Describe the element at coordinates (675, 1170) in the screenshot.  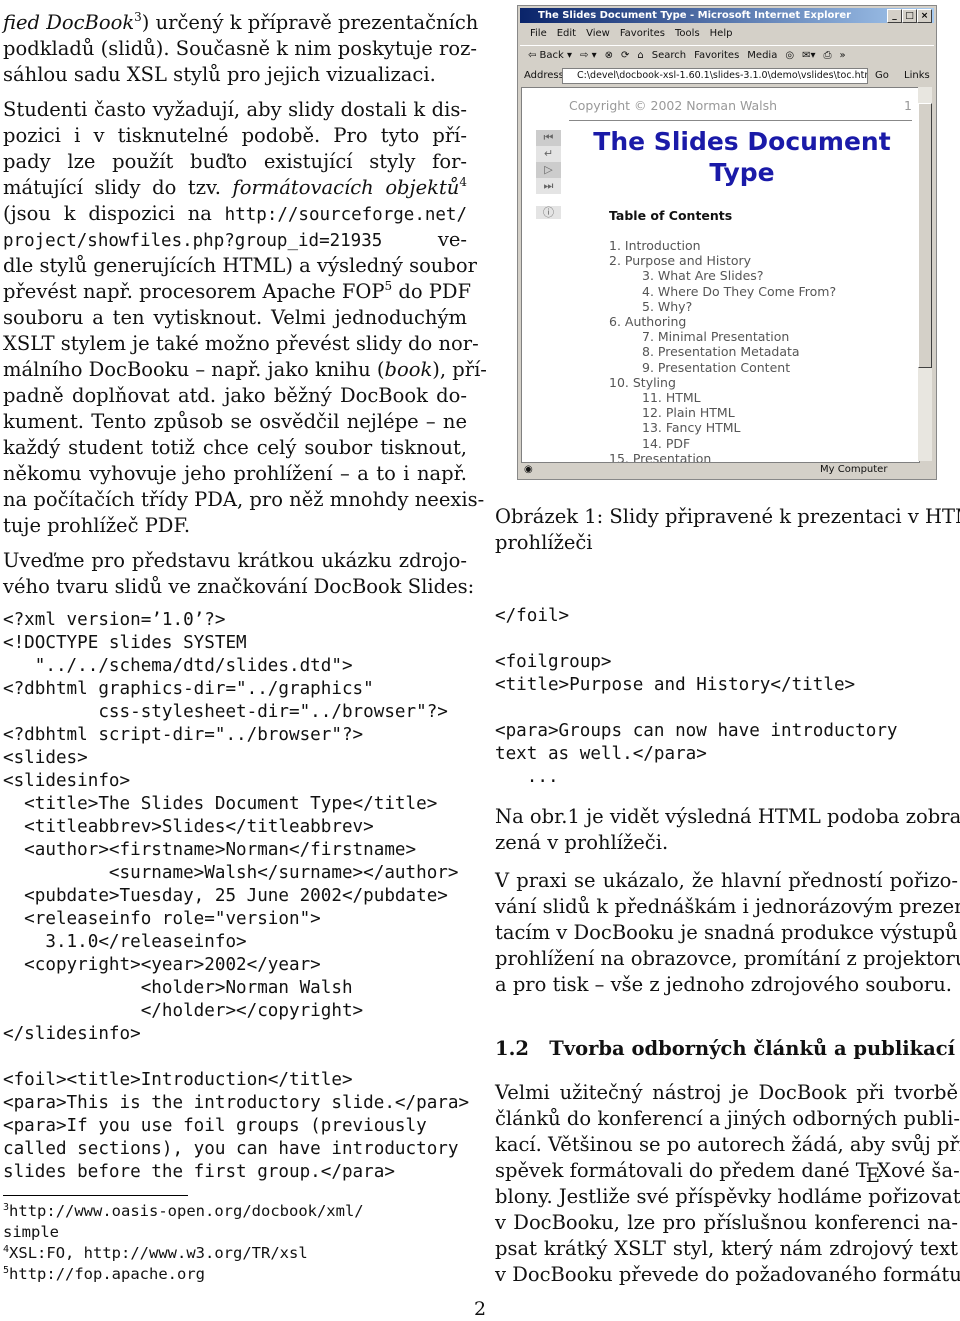
I see `text-segment: spěvek formátovali do předem dané` at that location.